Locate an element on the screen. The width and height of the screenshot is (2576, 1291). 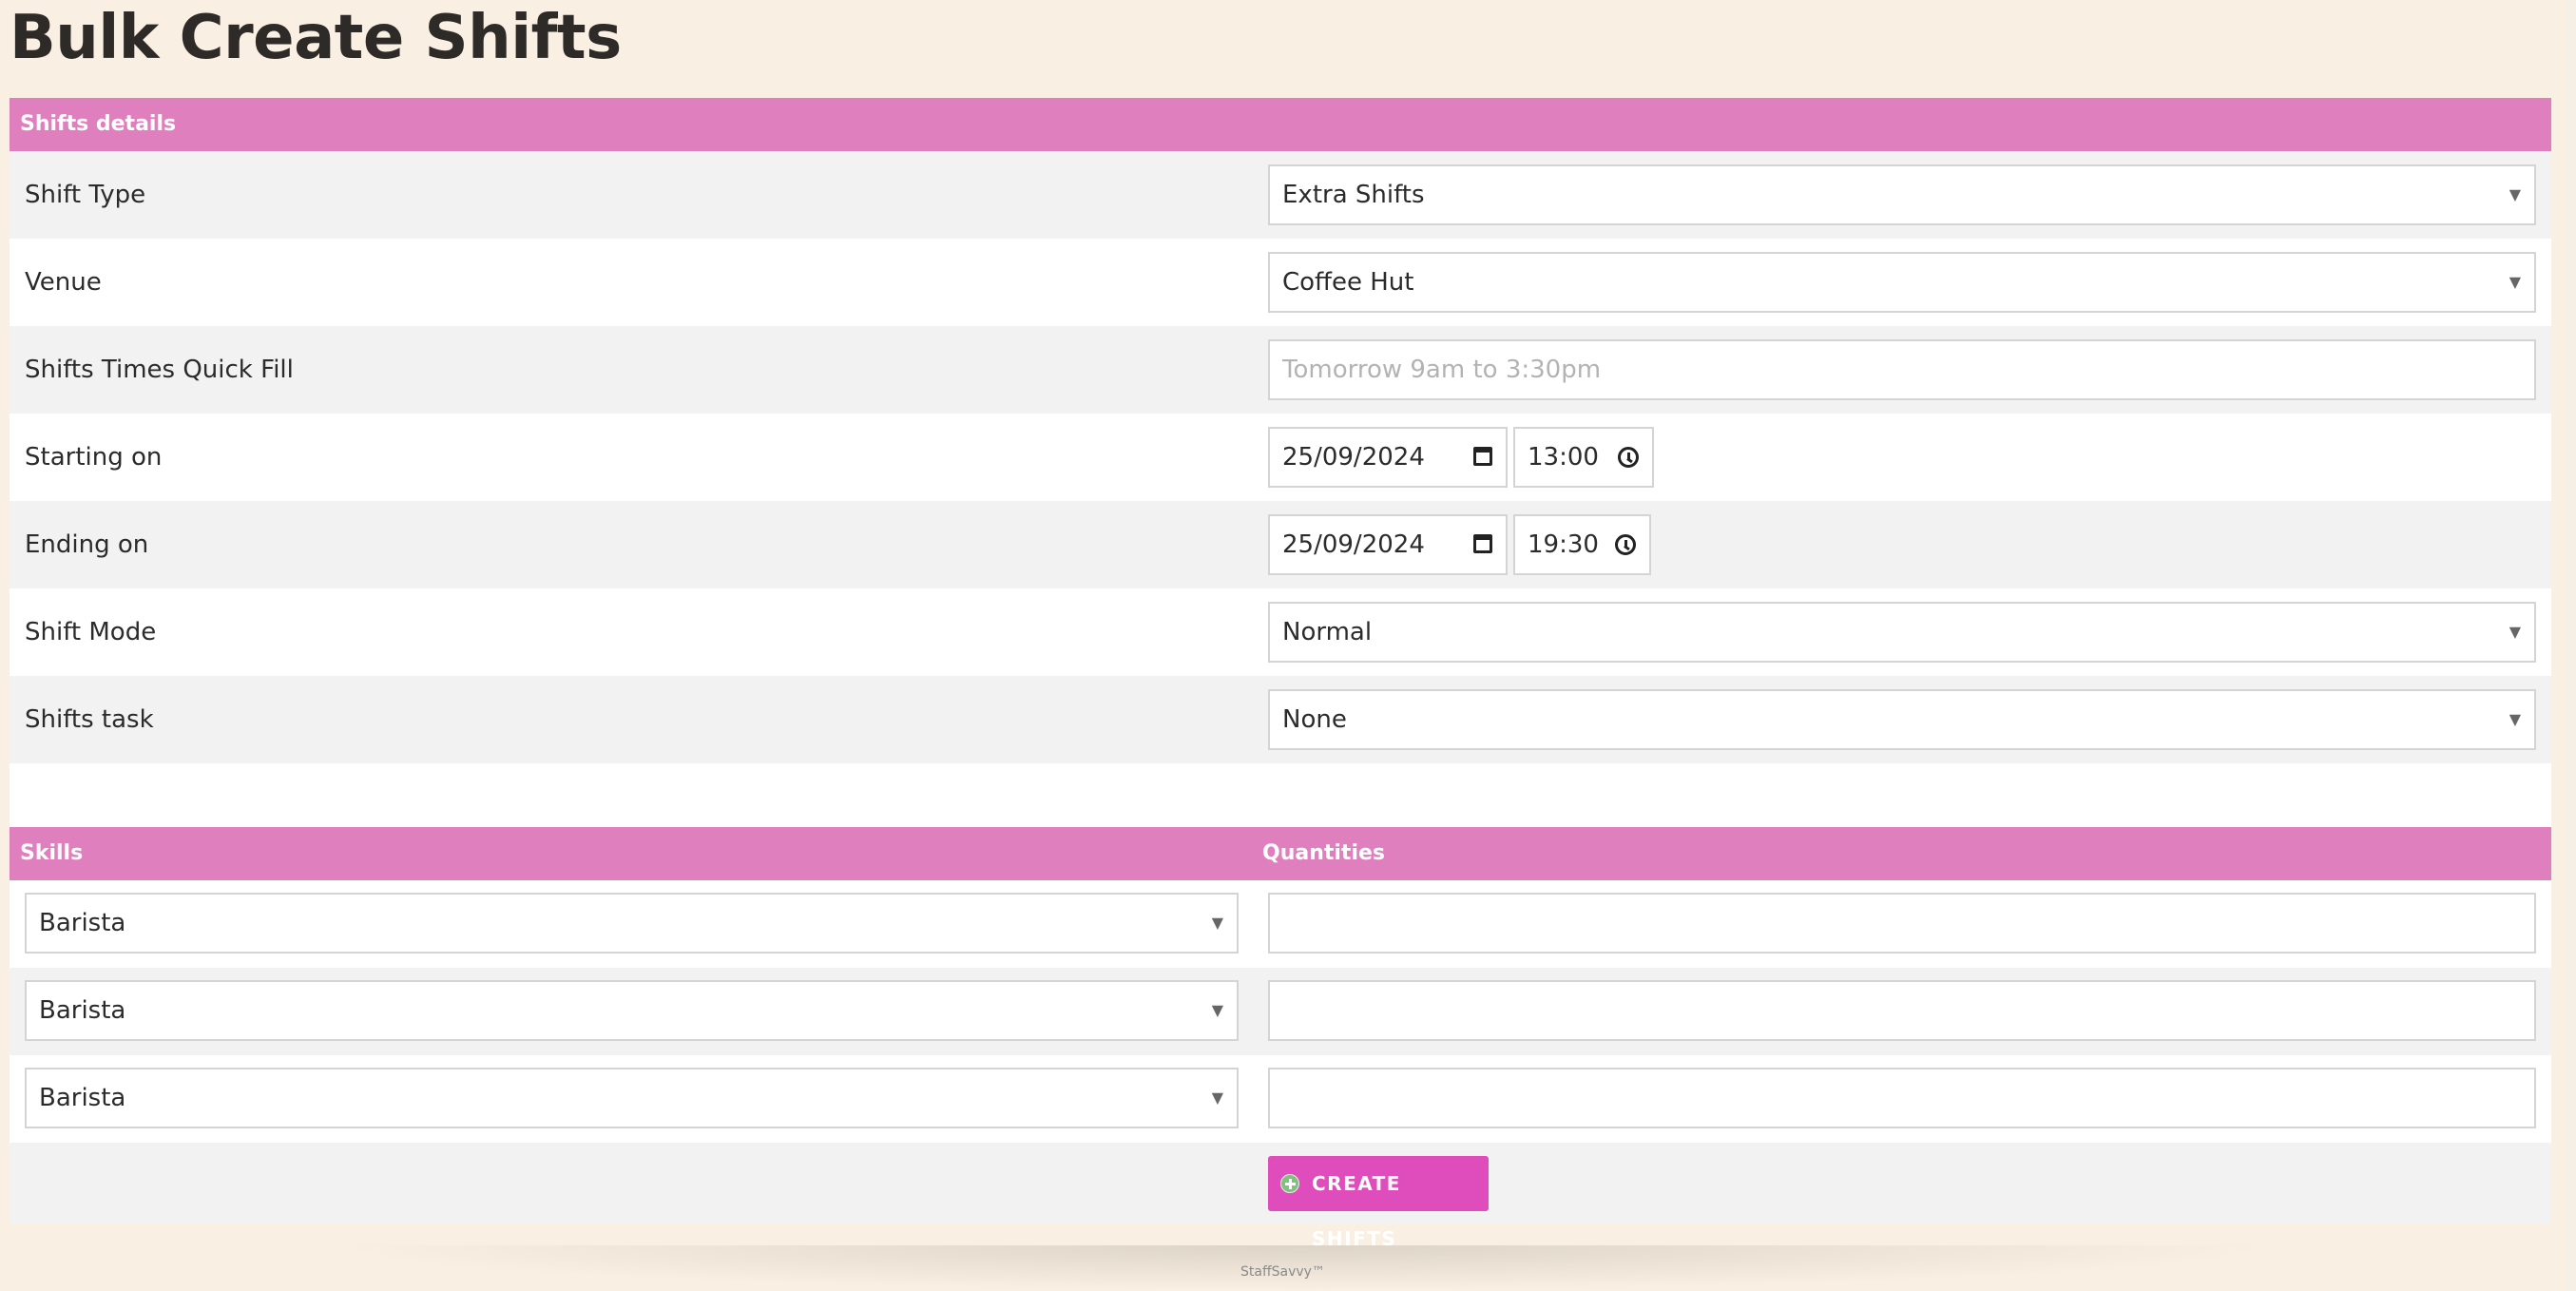
end-date-value: 25/09/2024 is located at coordinates (1354, 544).